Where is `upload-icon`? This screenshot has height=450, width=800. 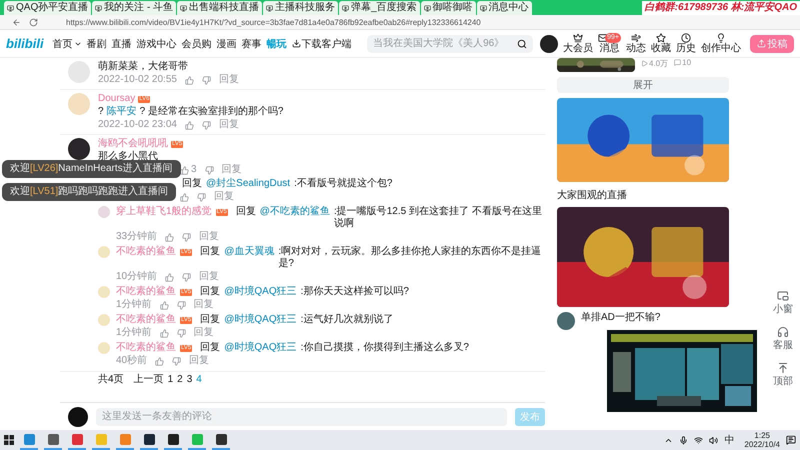
upload-icon is located at coordinates (761, 43).